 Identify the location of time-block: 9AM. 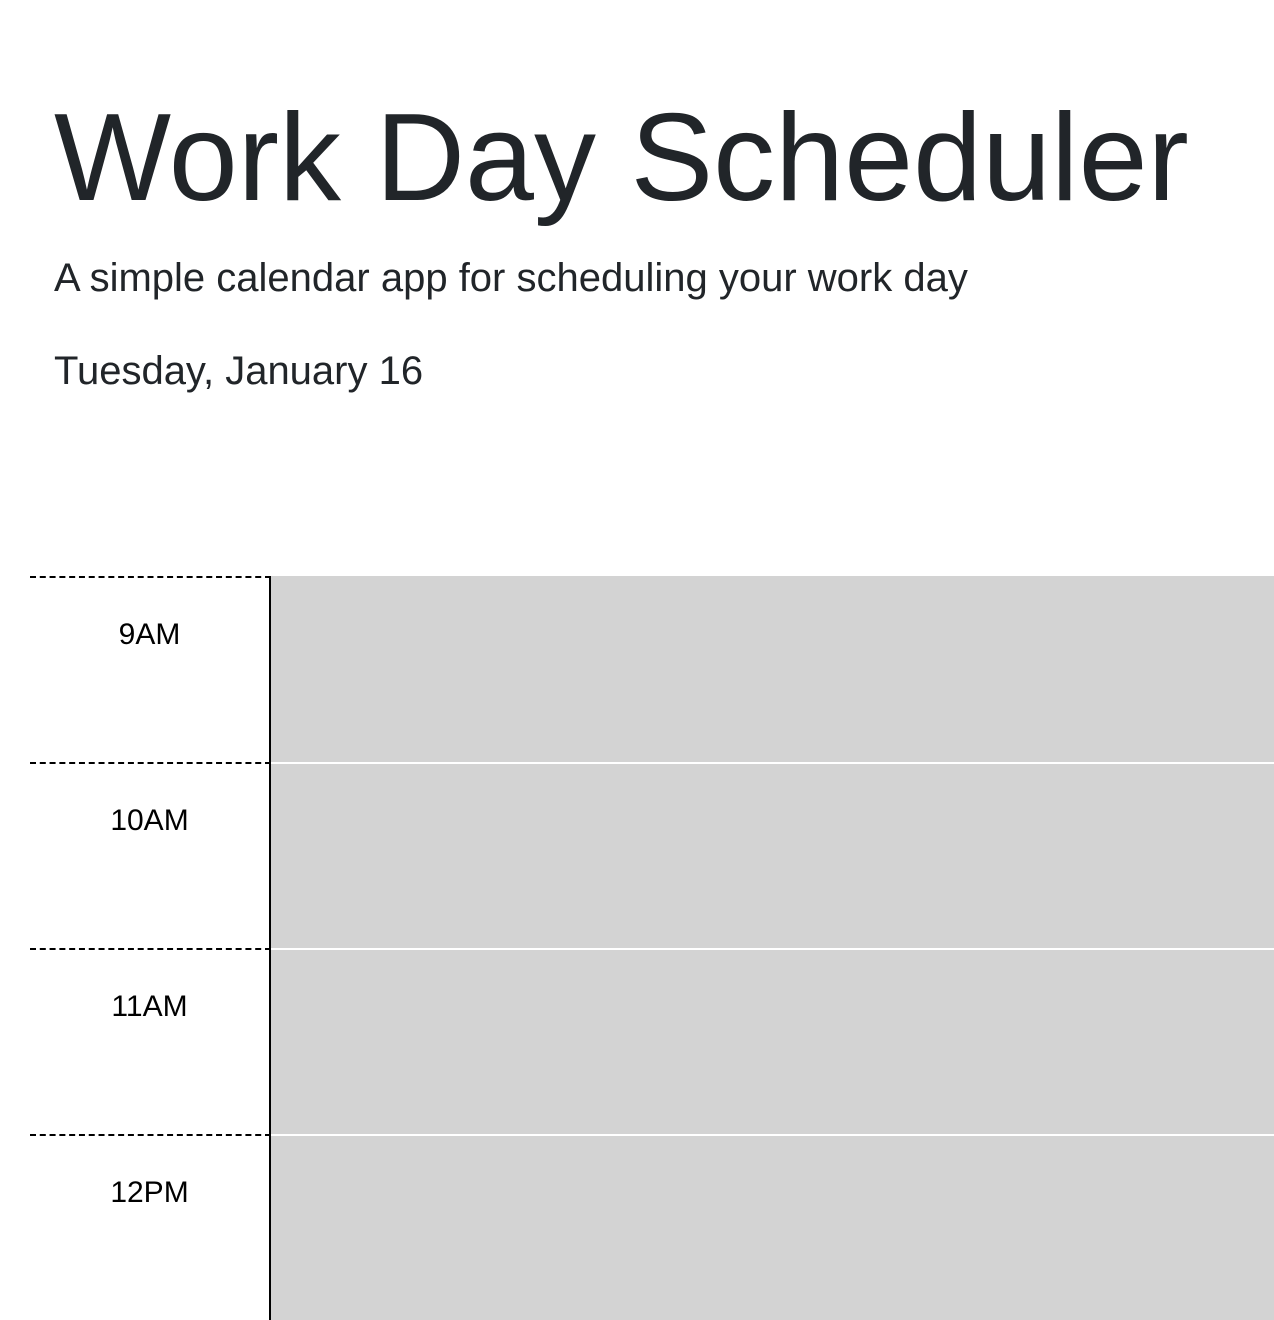
(637, 669).